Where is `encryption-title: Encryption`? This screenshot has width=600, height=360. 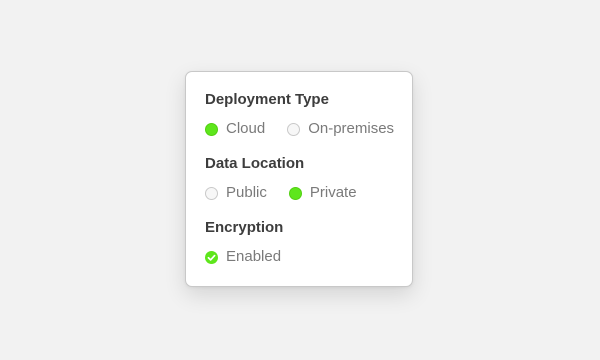 encryption-title: Encryption is located at coordinates (244, 227).